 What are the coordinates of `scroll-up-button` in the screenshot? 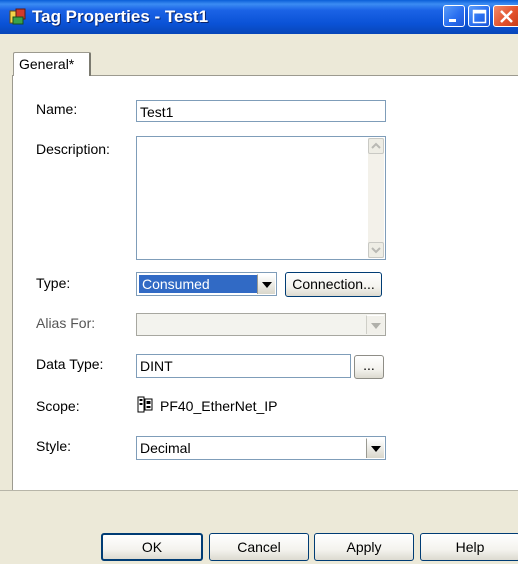 It's located at (376, 146).